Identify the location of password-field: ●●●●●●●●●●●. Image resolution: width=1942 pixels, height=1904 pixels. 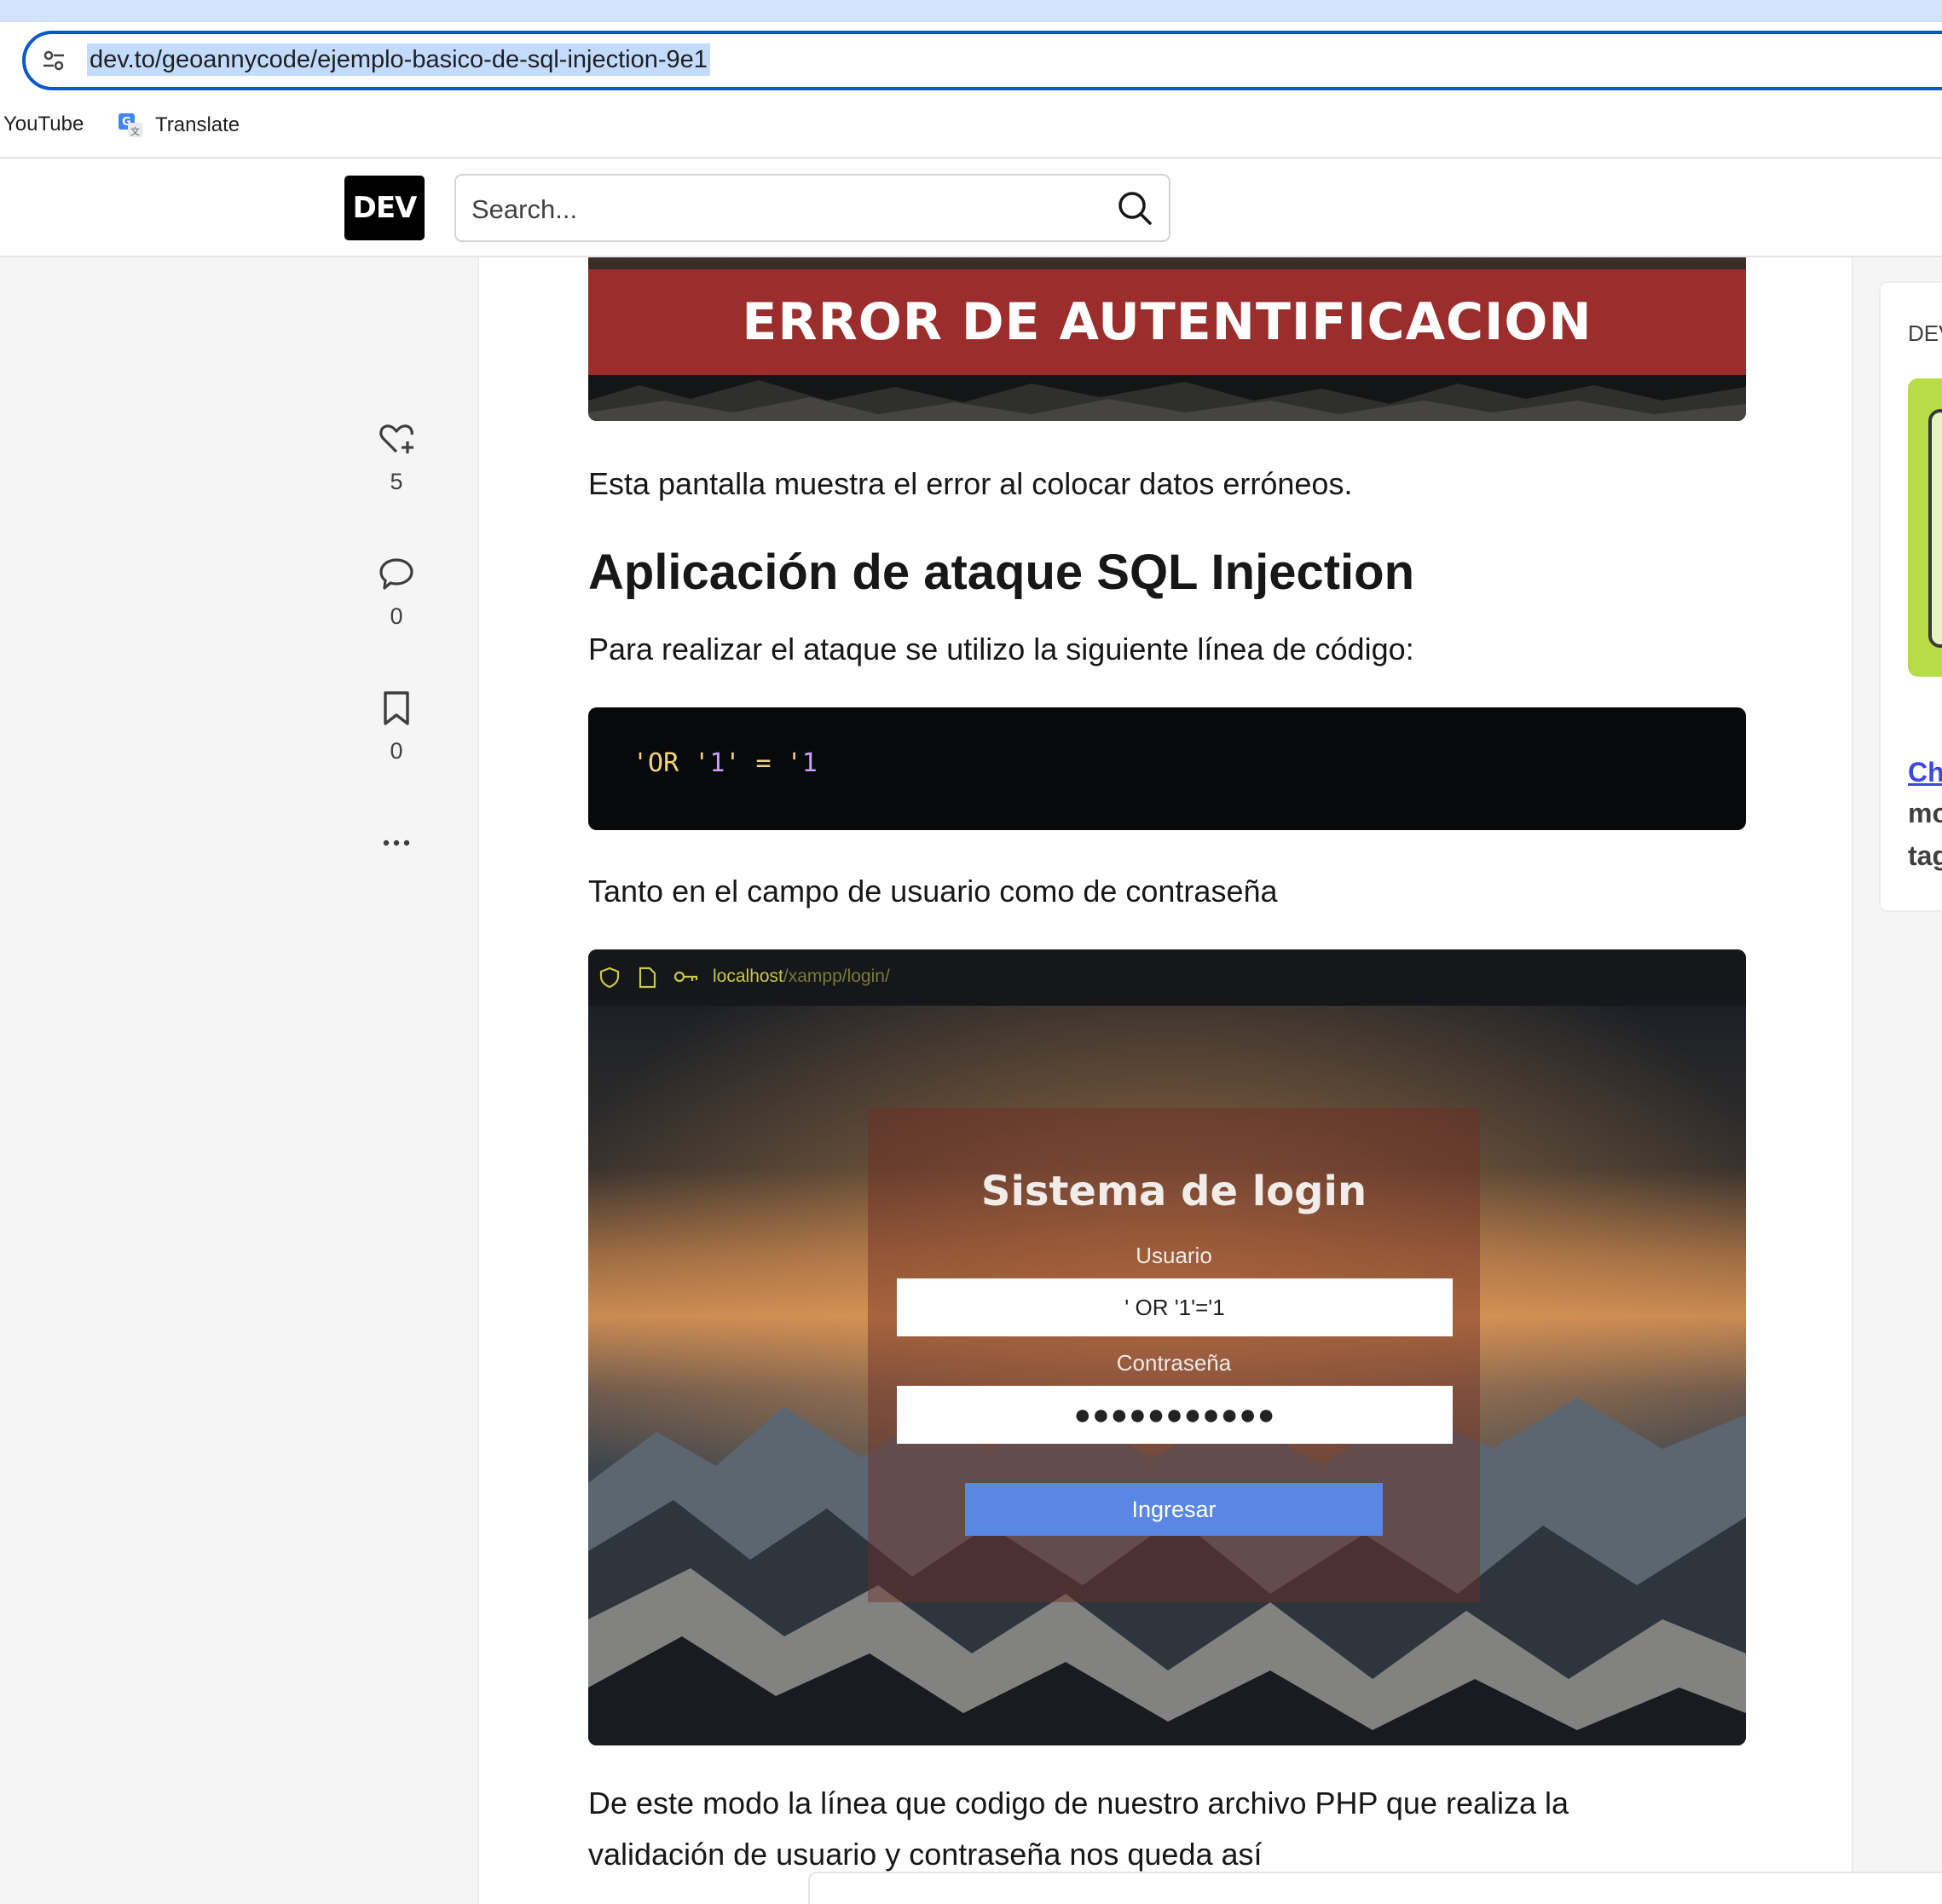
(1175, 1415).